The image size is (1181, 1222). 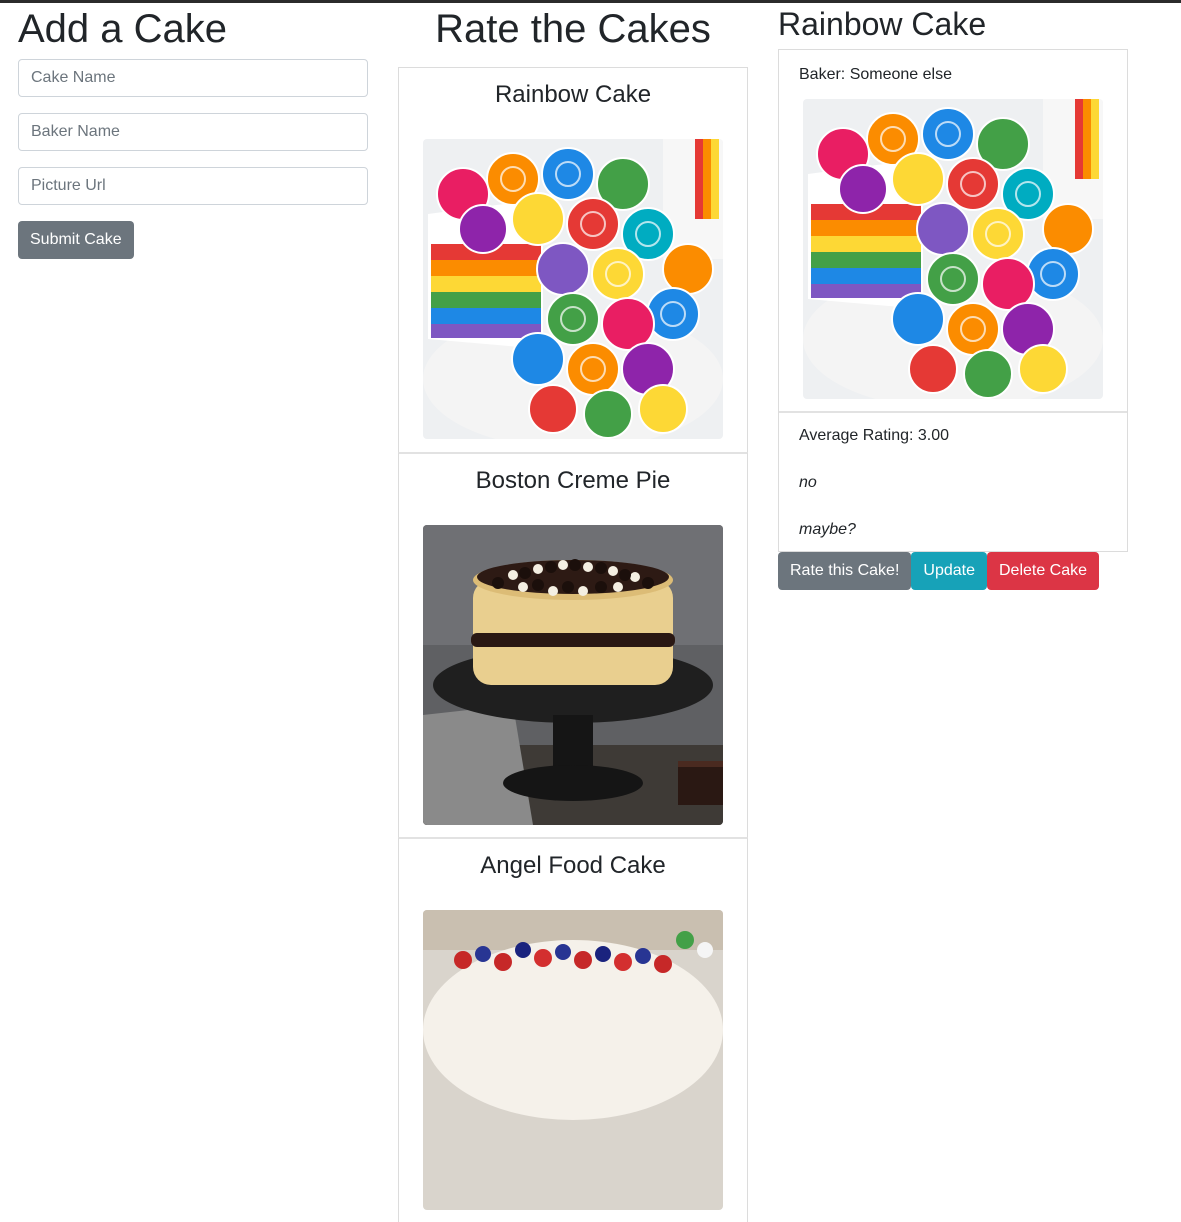 I want to click on picture-url-input, so click(x=193, y=186).